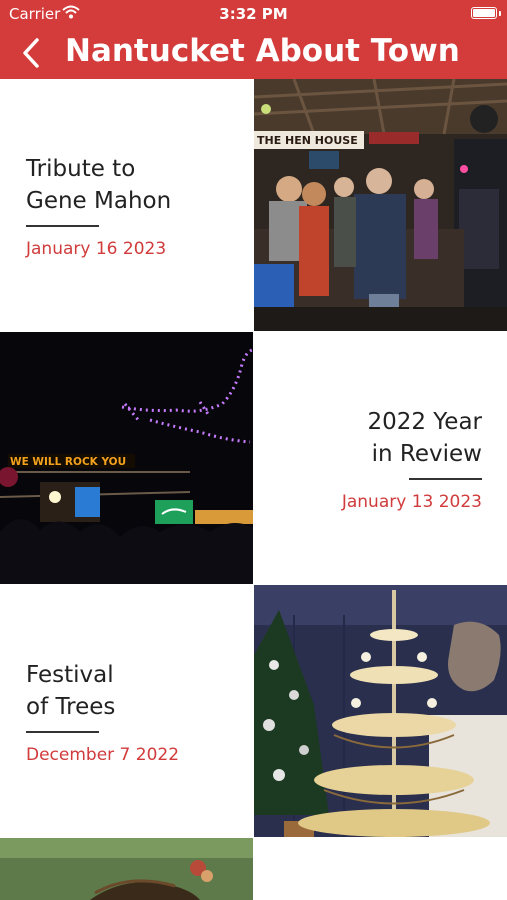 The height and width of the screenshot is (900, 507). I want to click on photo-sign-text: THE HEN HOUSE, so click(307, 140).